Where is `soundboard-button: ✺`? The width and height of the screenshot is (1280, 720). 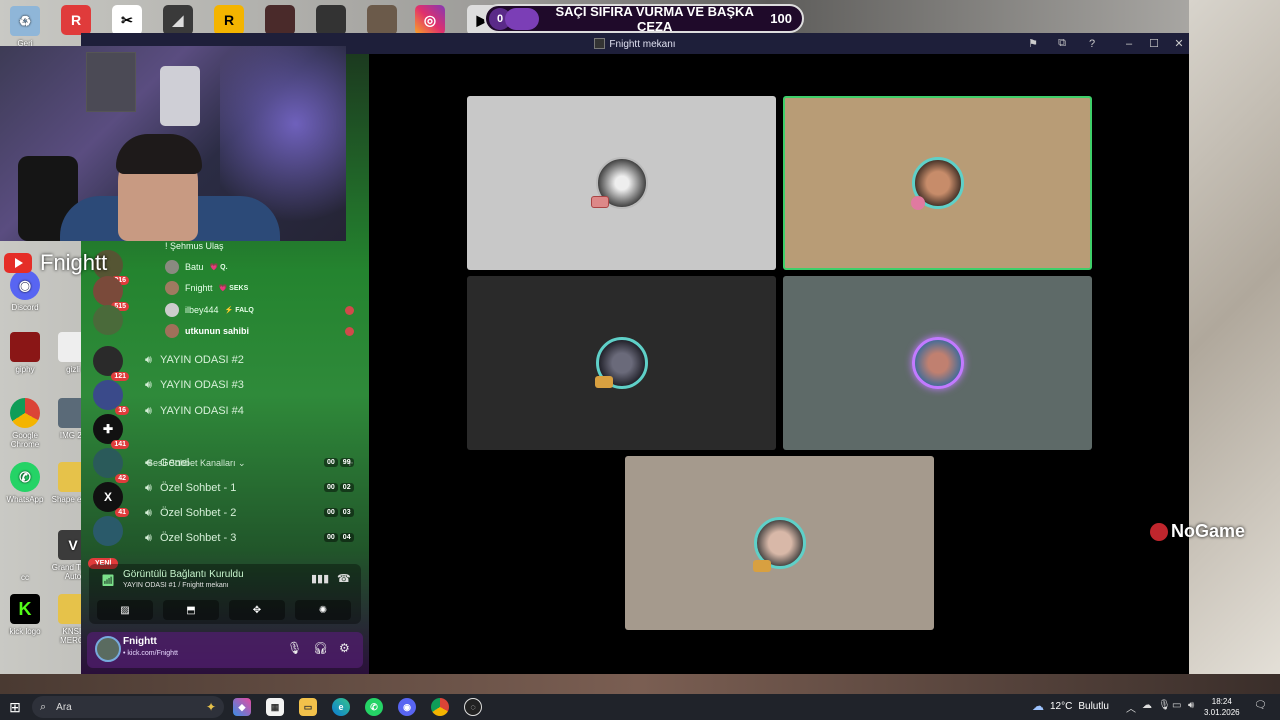 soundboard-button: ✺ is located at coordinates (323, 610).